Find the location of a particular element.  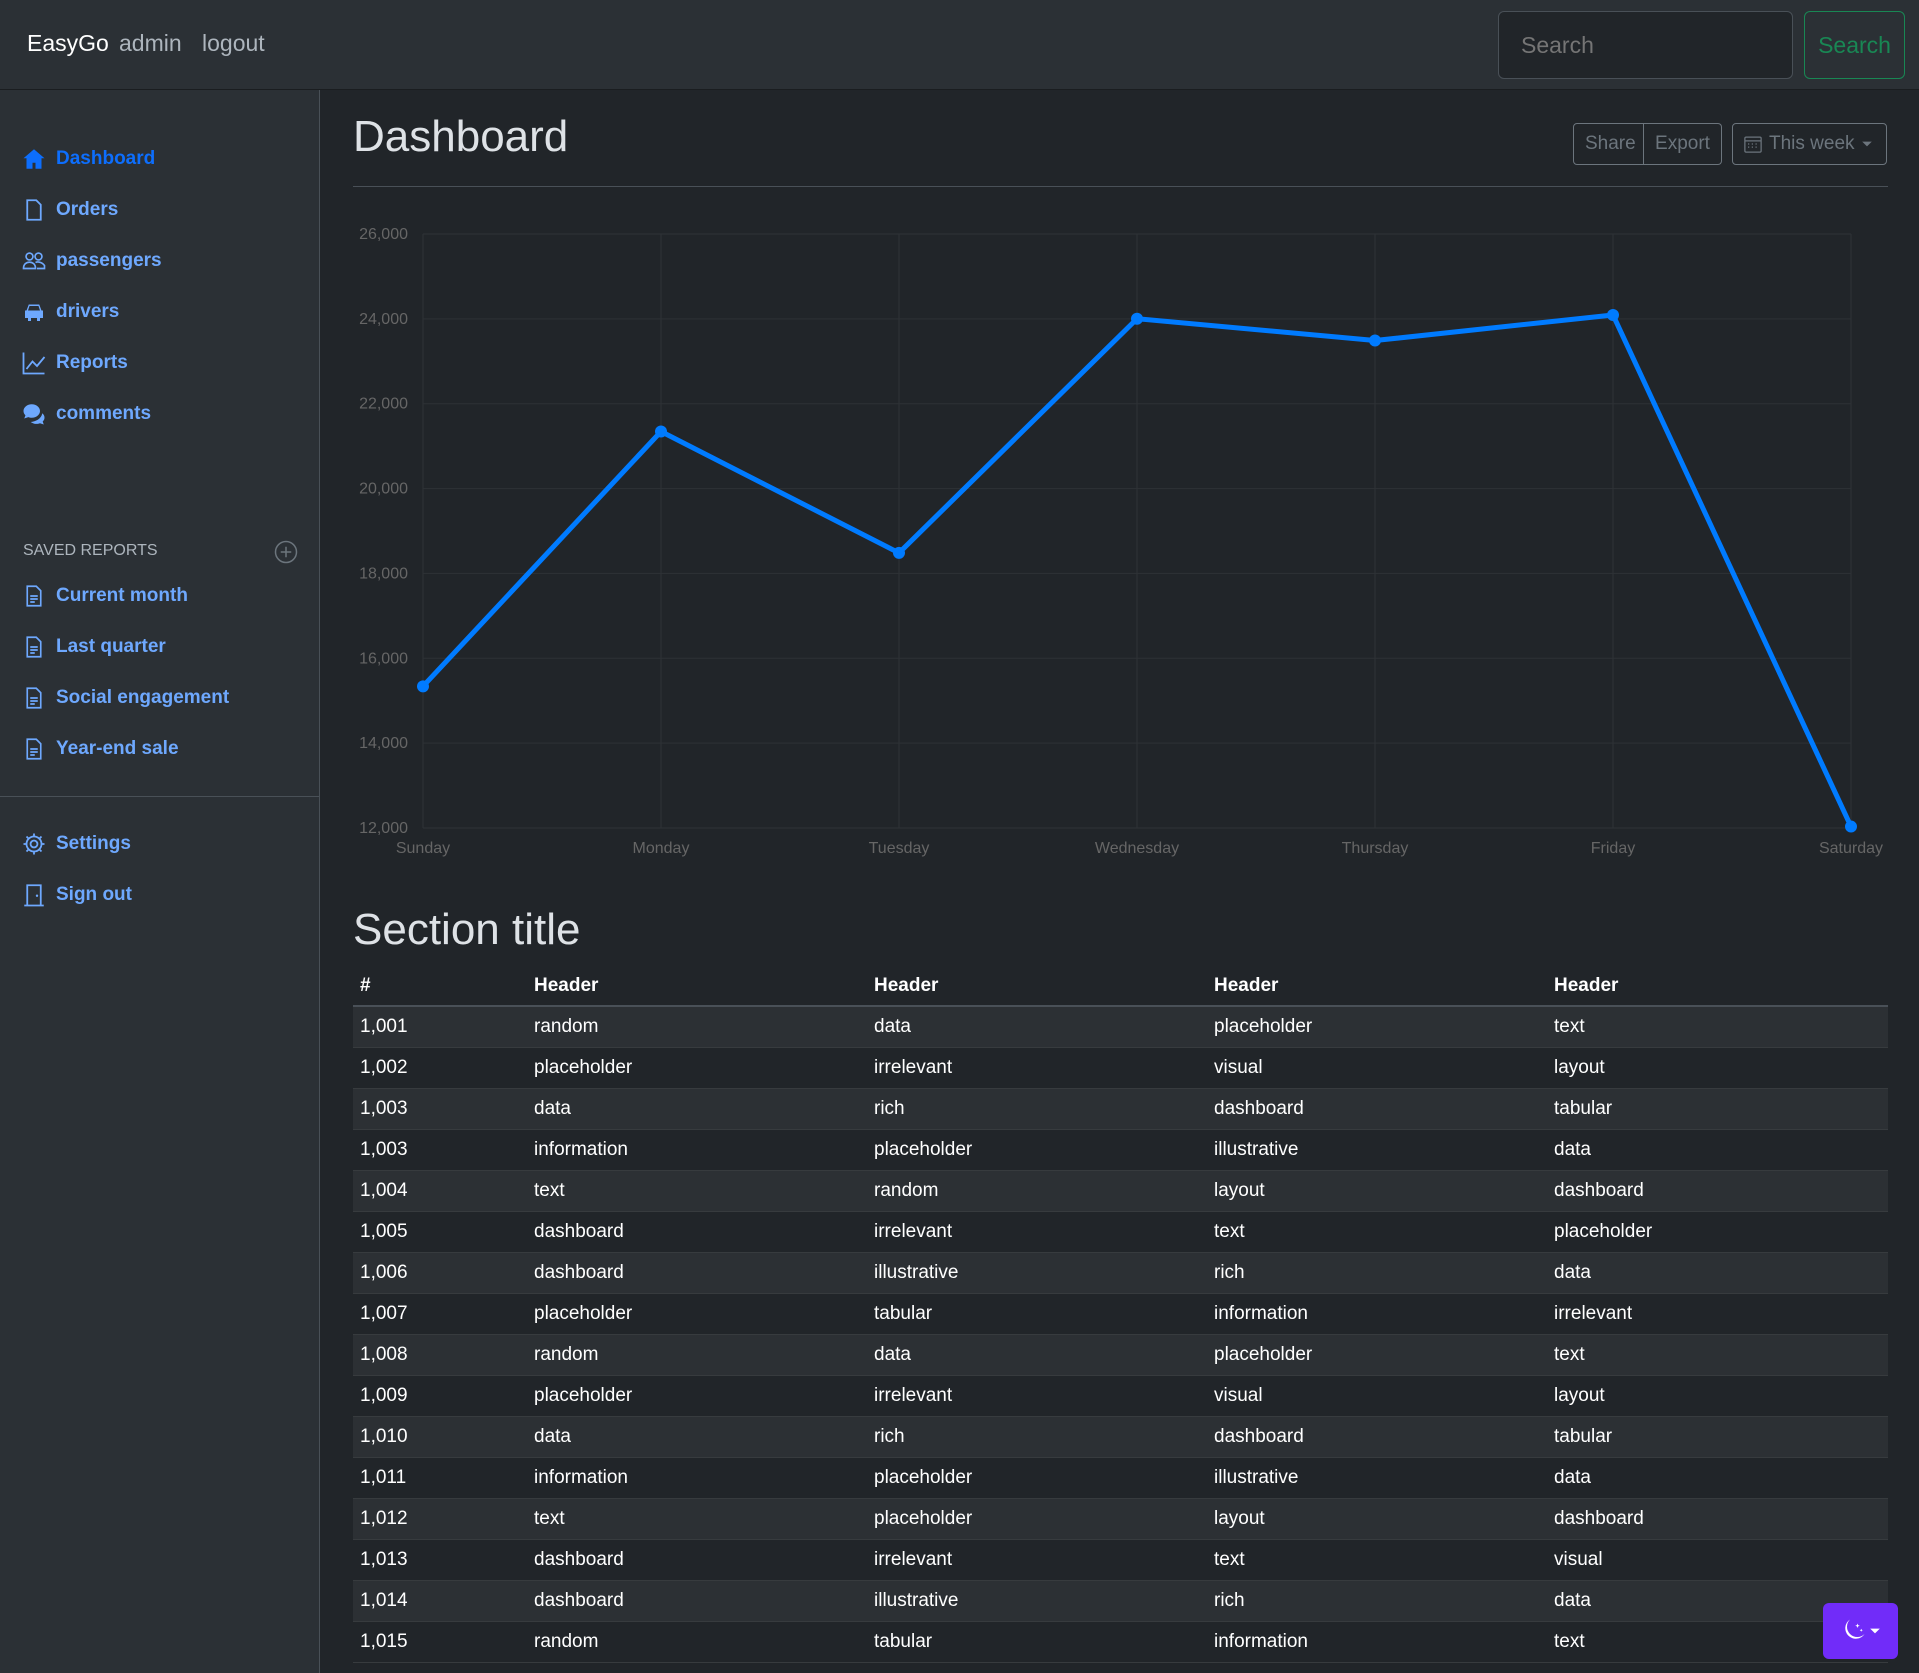

sidebar-item-passengers: passengers is located at coordinates (92, 261).